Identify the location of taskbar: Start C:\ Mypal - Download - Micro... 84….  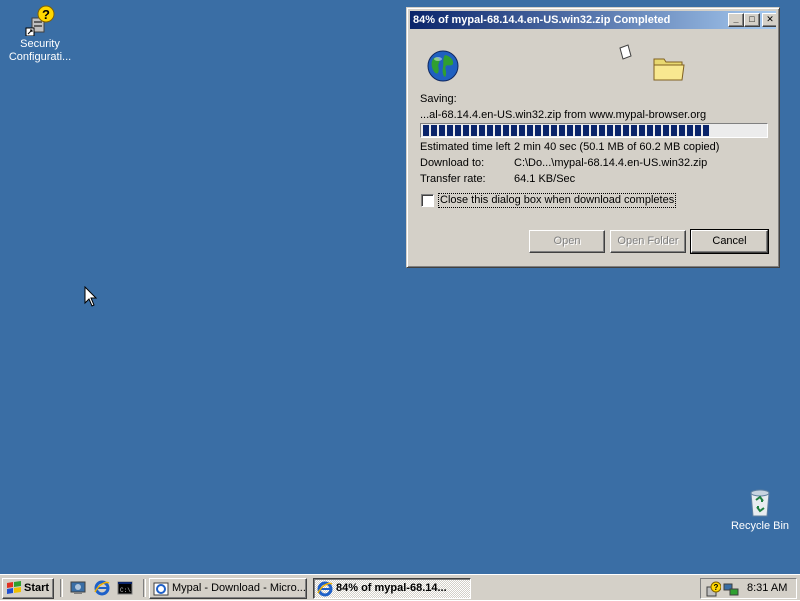
(400, 587).